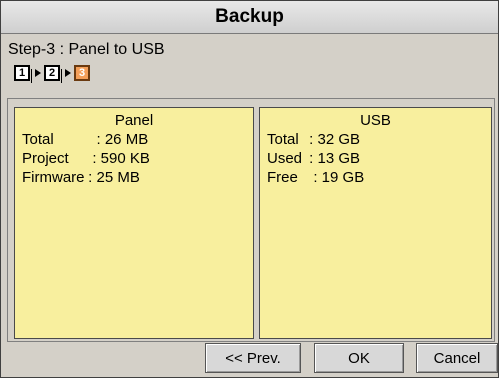 Image resolution: width=499 pixels, height=378 pixels. I want to click on usb-row-key: Free, so click(282, 177).